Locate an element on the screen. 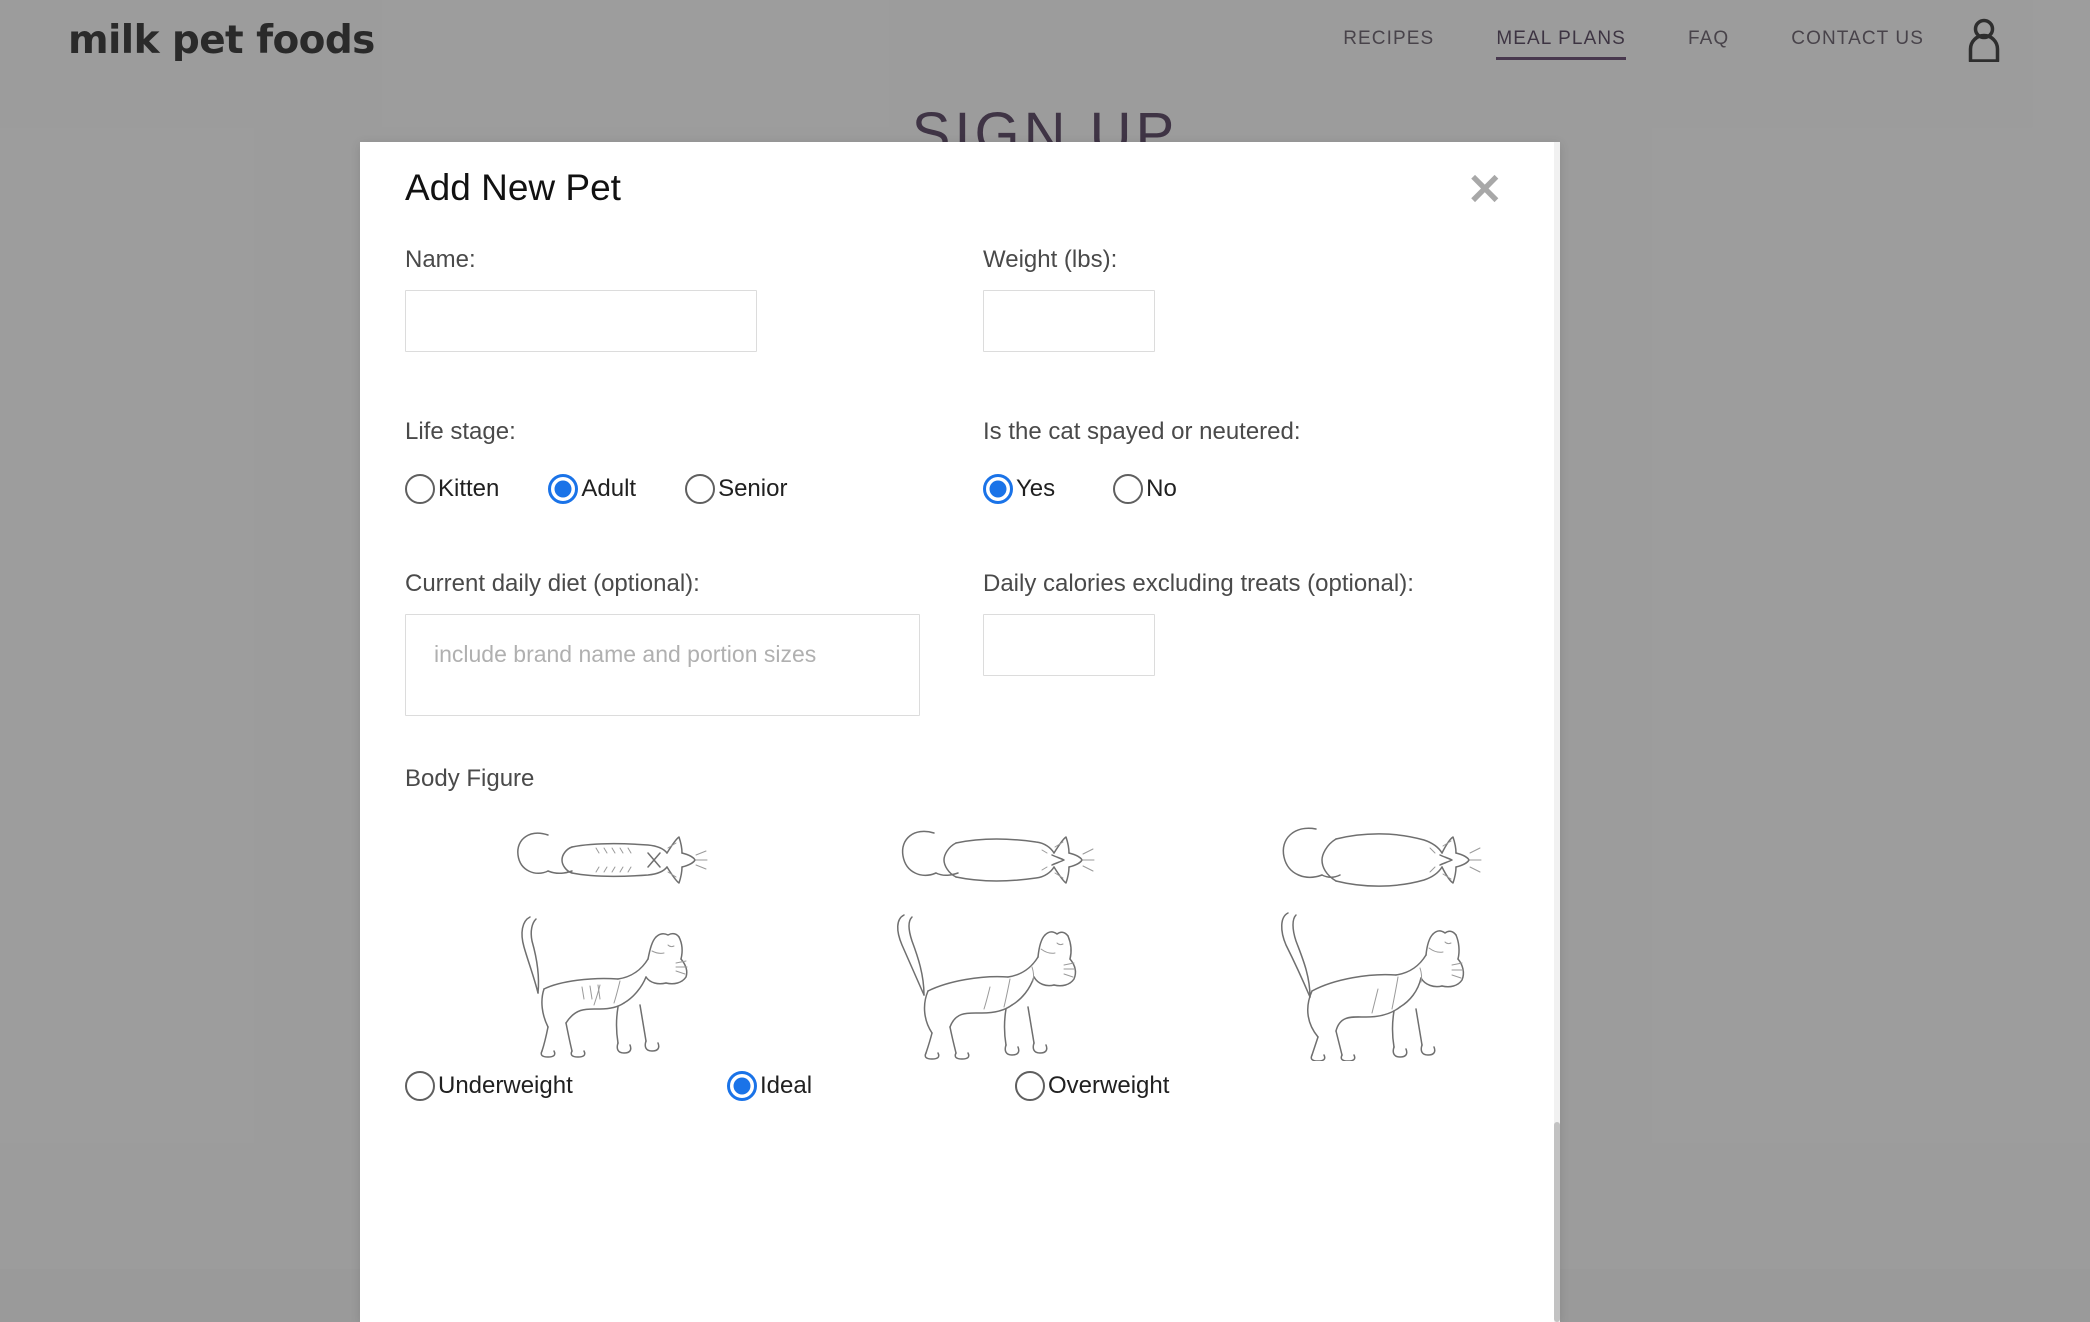 Image resolution: width=2090 pixels, height=1322 pixels. current-diet-label: Current daily diet (optional): is located at coordinates (694, 584).